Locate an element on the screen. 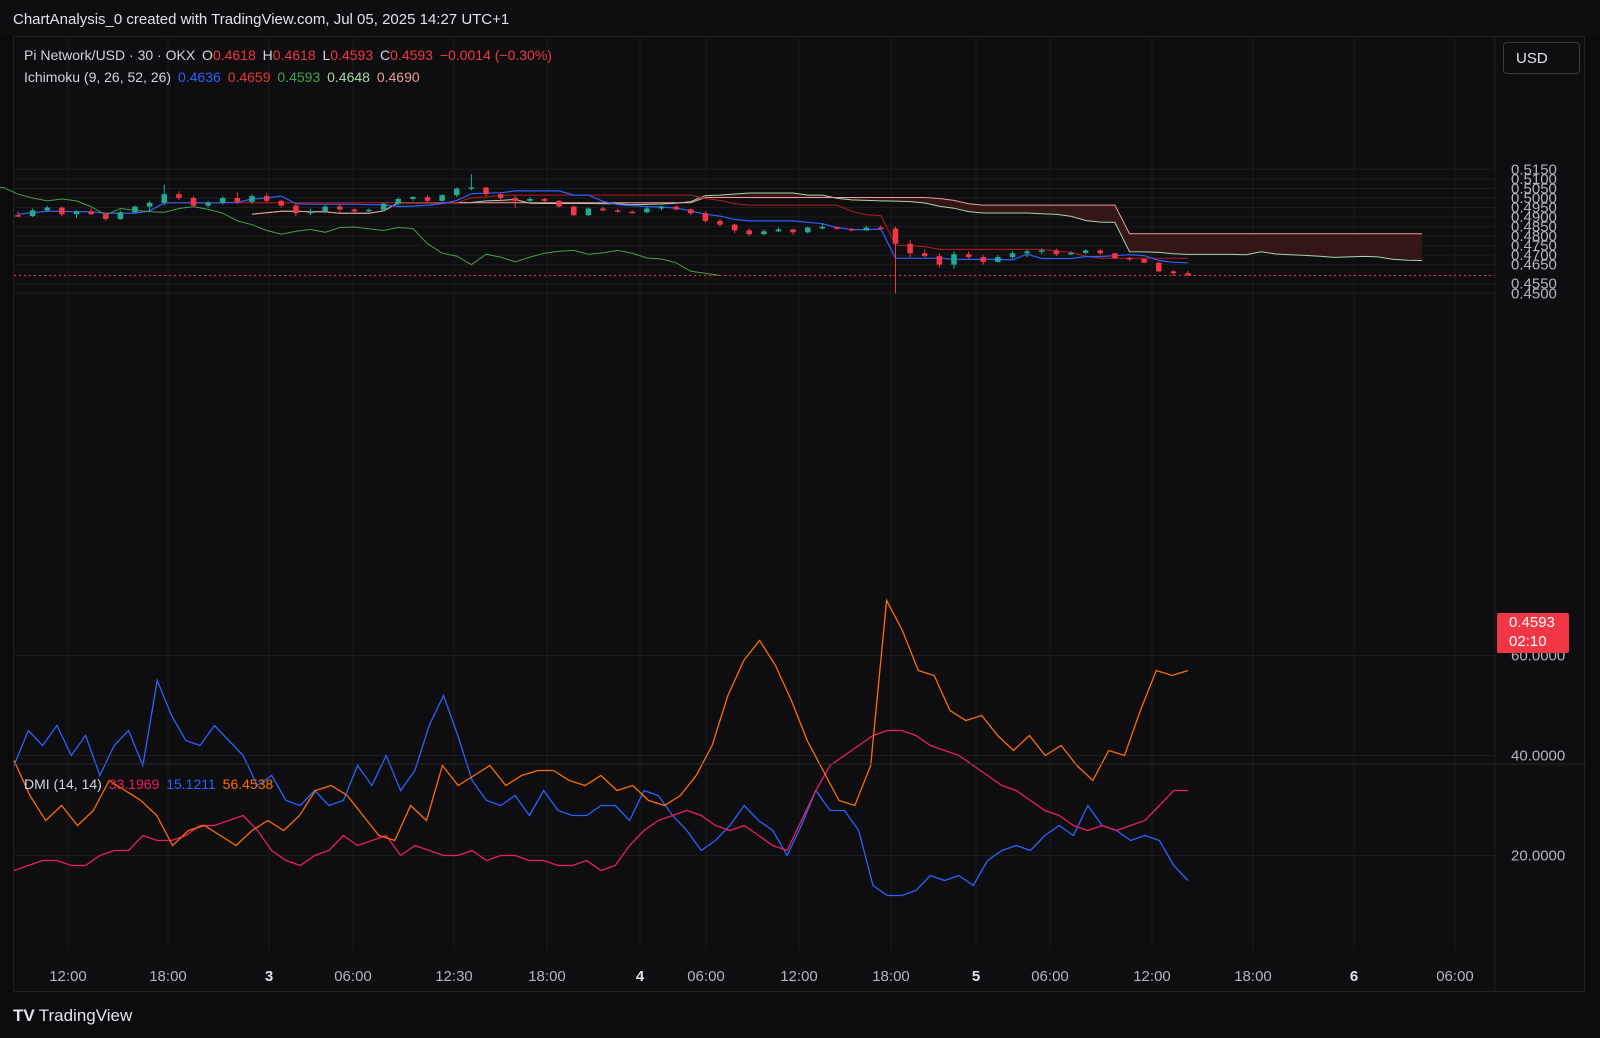 This screenshot has width=1600, height=1038. ichimoku-tenkan-value: 0.4636 is located at coordinates (199, 77).